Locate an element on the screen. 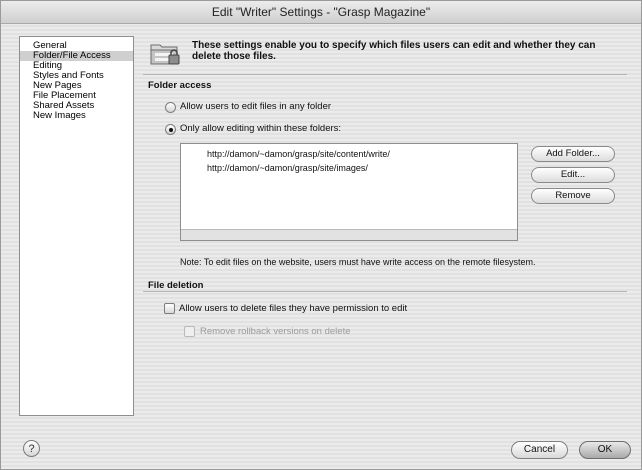  cancel-button: Cancel is located at coordinates (539, 450).